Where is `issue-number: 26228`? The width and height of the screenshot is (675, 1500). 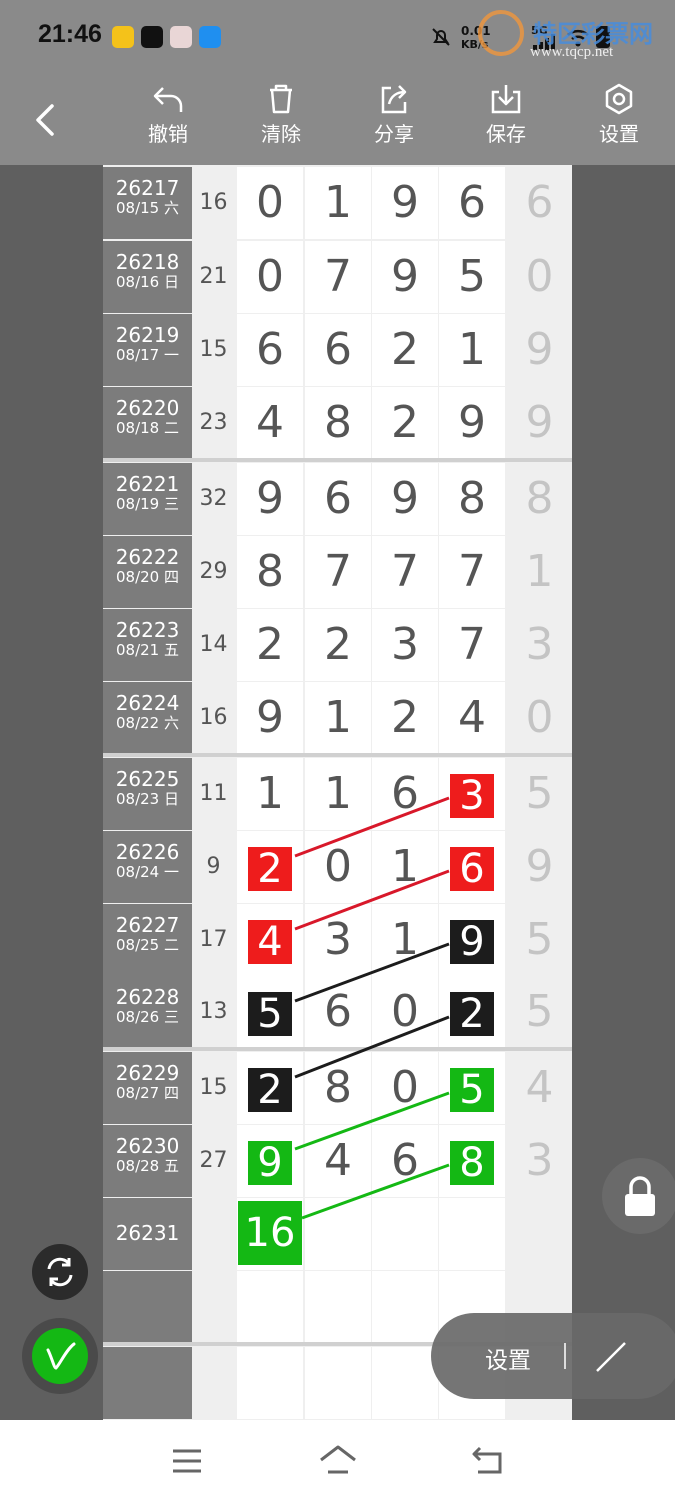
issue-number: 26228 is located at coordinates (147, 997).